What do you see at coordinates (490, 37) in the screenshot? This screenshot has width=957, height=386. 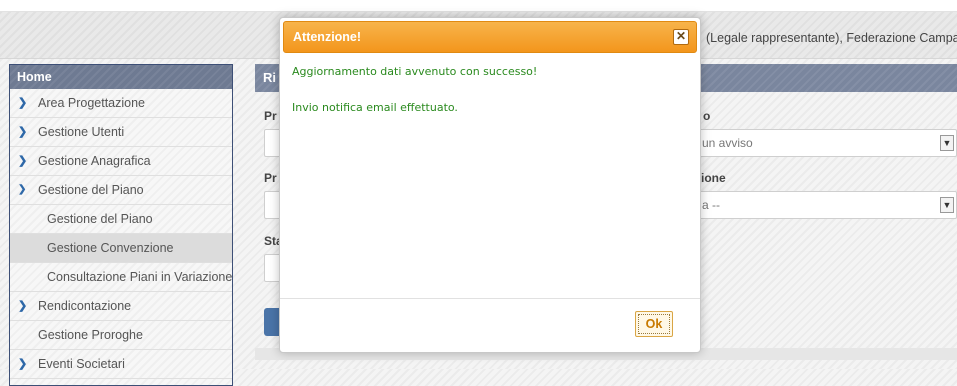 I see `dialog-header: Attenzione! ✕` at bounding box center [490, 37].